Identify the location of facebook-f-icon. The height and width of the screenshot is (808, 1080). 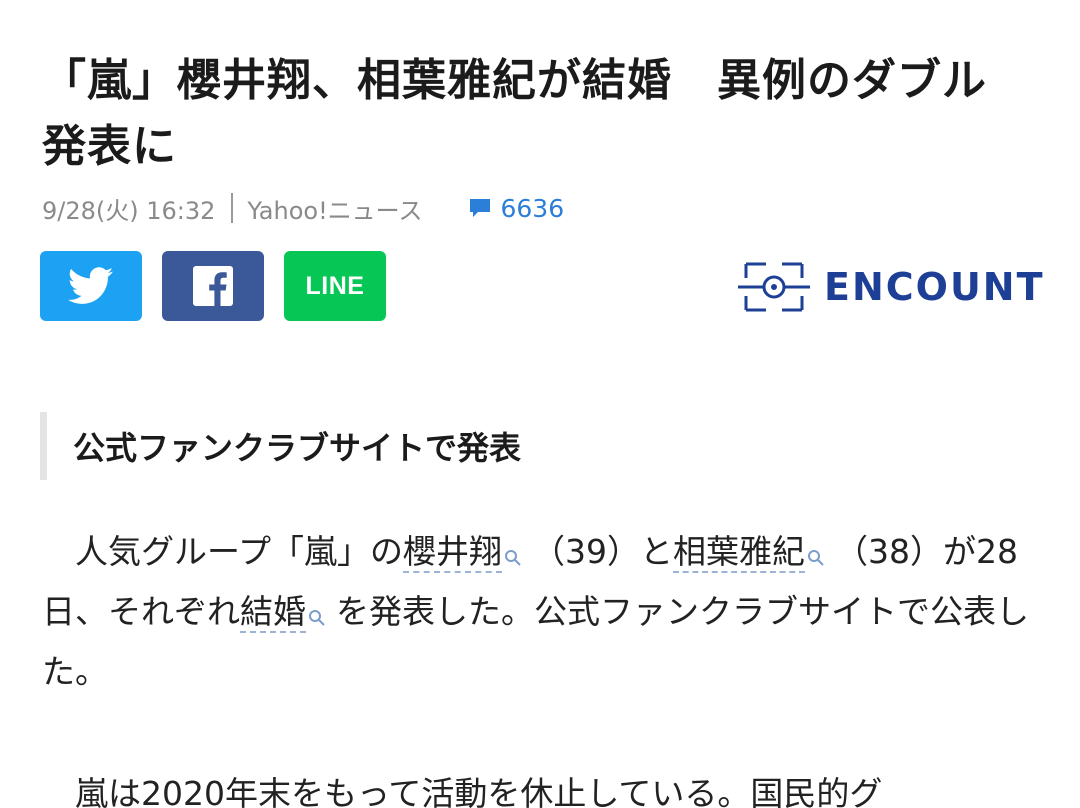
(213, 286).